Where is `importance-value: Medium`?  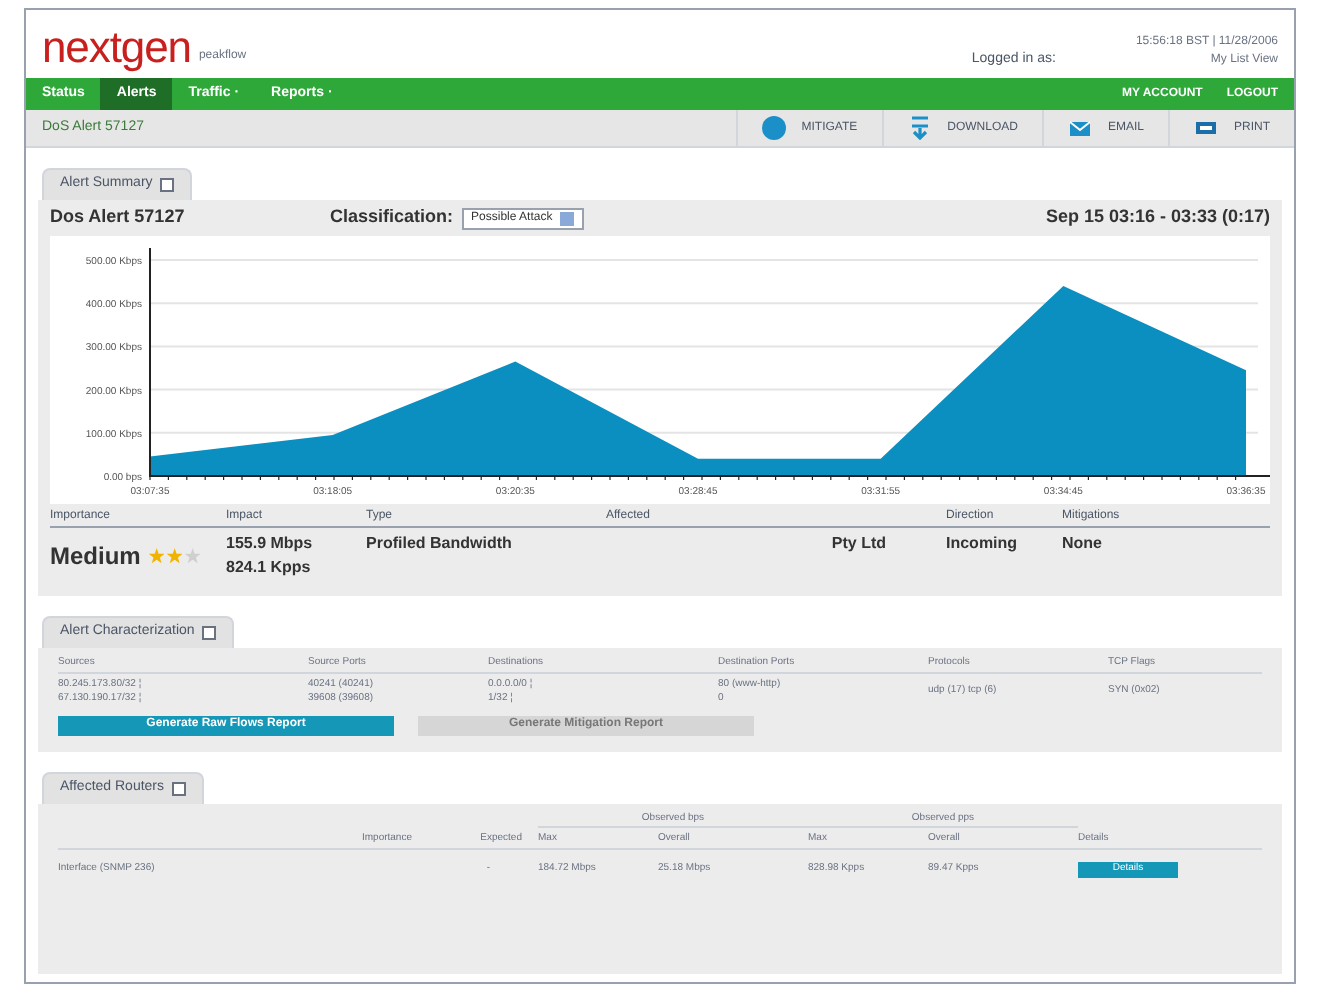
importance-value: Medium is located at coordinates (95, 557).